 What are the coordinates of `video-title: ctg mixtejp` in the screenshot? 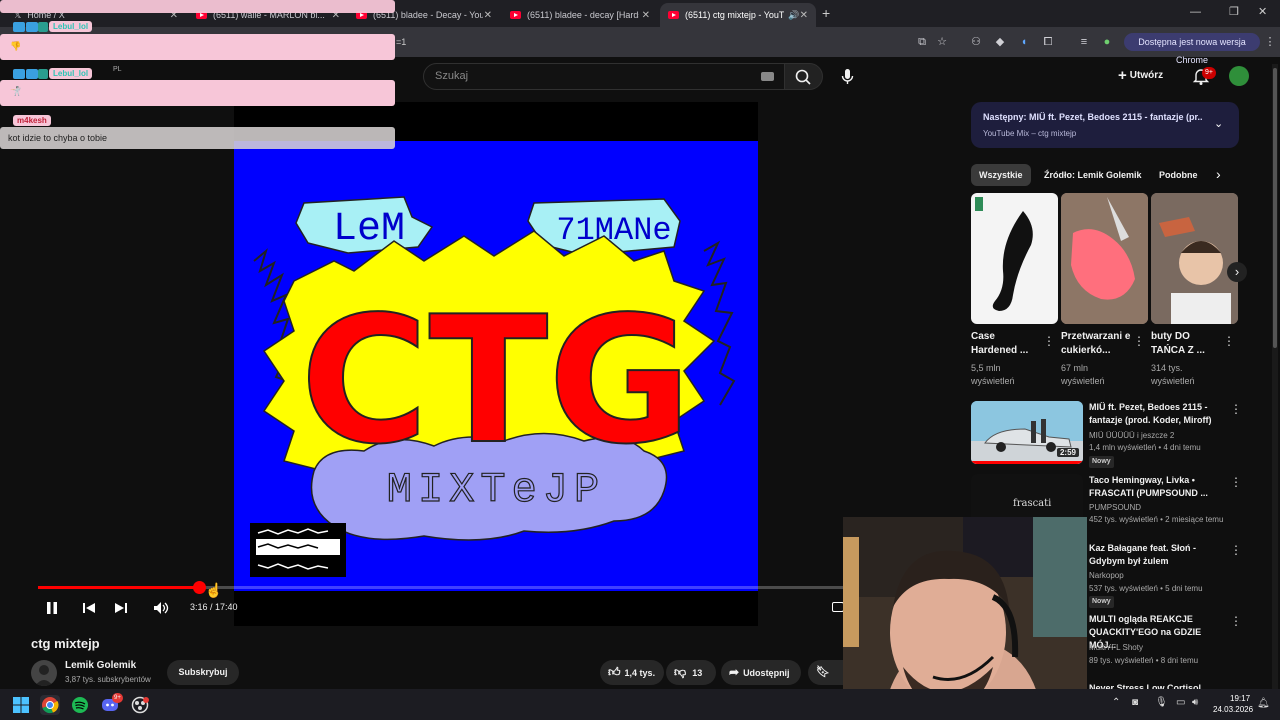 It's located at (65, 643).